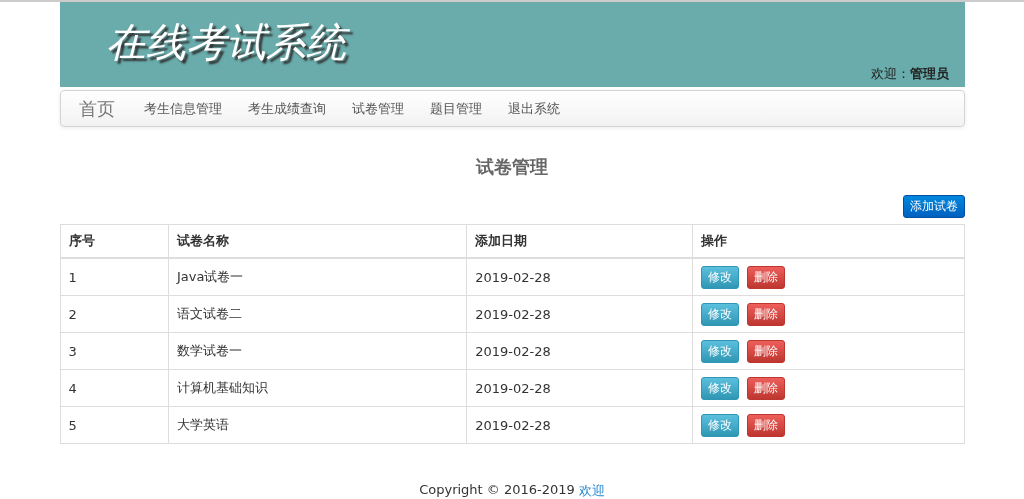 Image resolution: width=1024 pixels, height=499 pixels. Describe the element at coordinates (114, 388) in the screenshot. I see `table-cell: 4` at that location.